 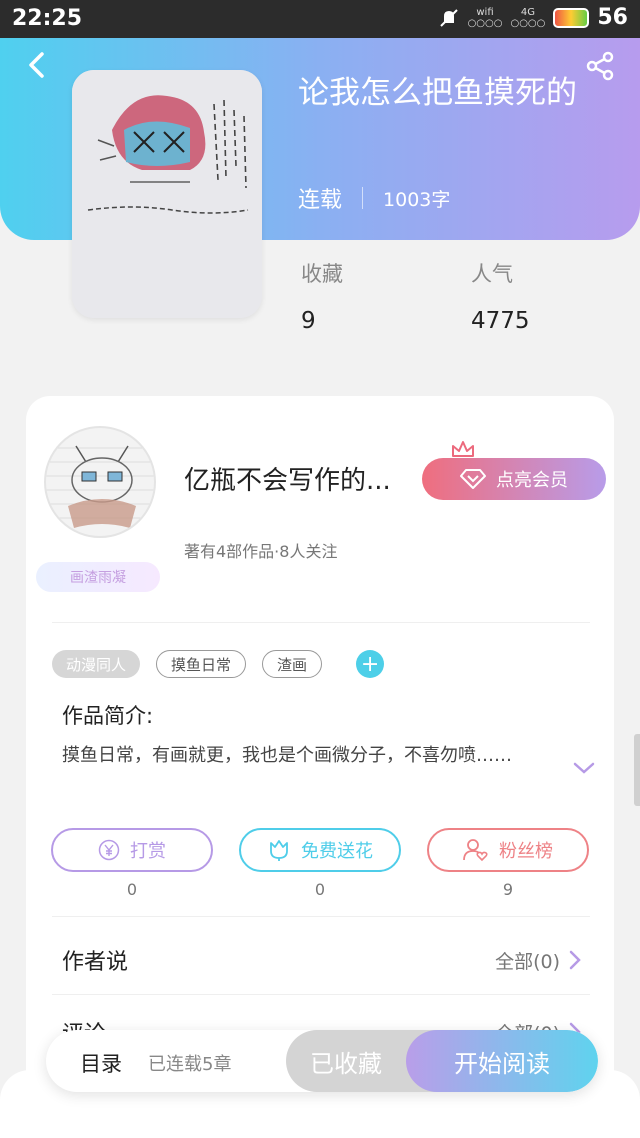 I want to click on send-flower-label: 免费送花, so click(x=337, y=851).